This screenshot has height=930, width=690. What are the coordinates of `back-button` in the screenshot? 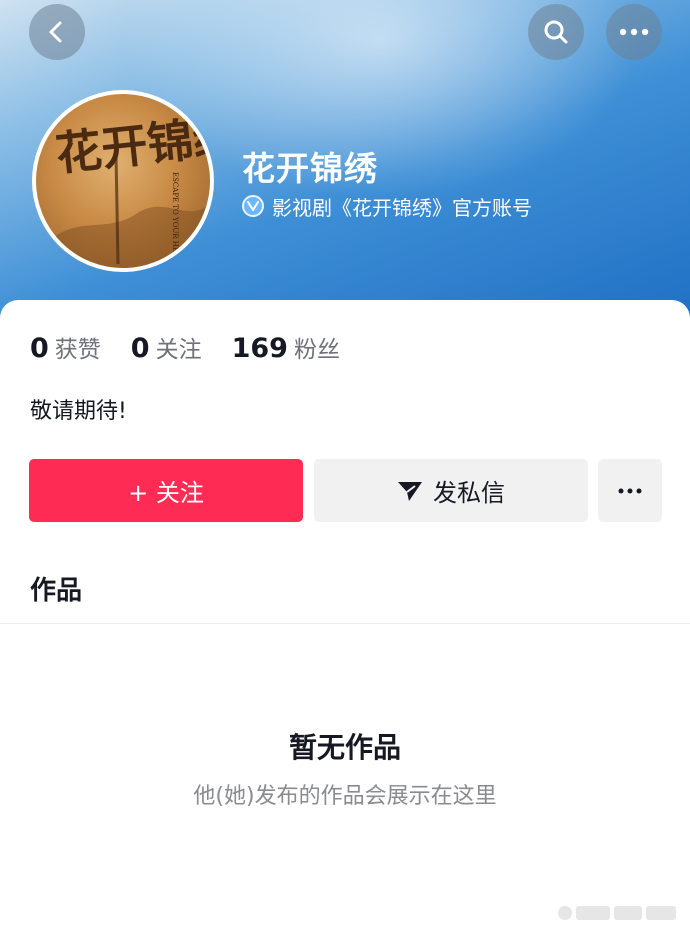 It's located at (57, 32).